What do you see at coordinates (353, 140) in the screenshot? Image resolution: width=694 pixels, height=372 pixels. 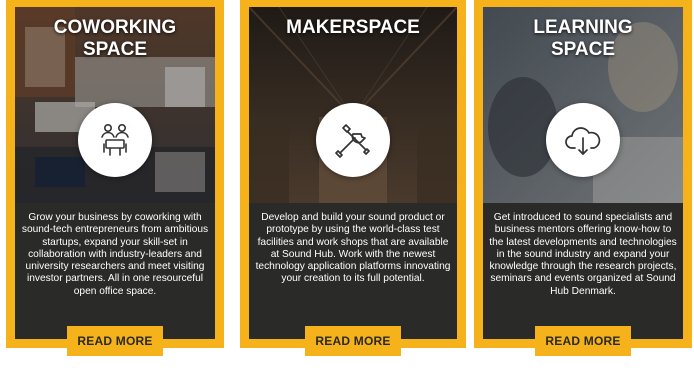 I see `tools-icon` at bounding box center [353, 140].